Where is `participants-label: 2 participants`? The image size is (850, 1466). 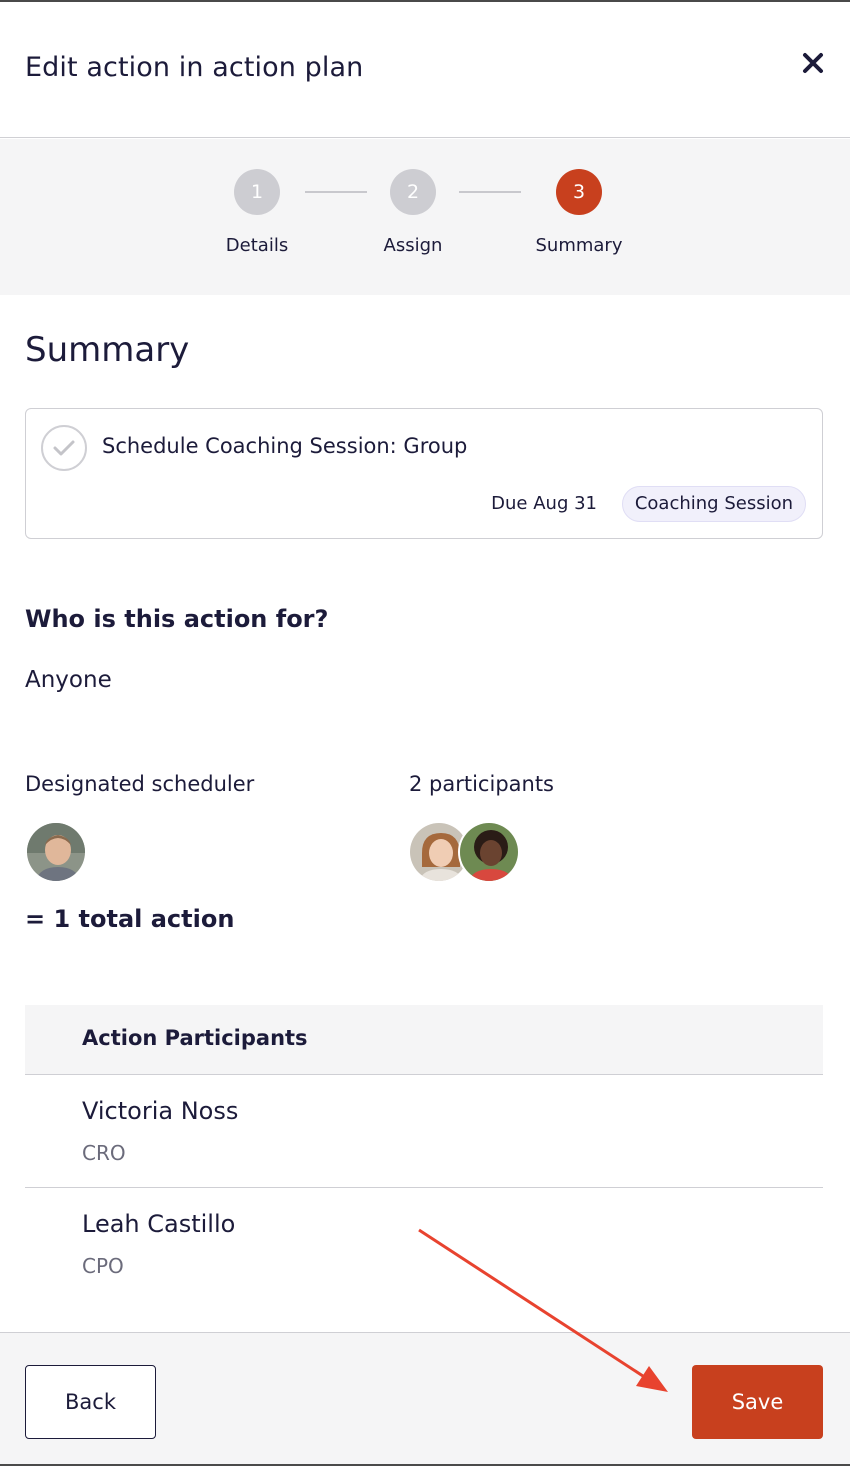 participants-label: 2 participants is located at coordinates (482, 784).